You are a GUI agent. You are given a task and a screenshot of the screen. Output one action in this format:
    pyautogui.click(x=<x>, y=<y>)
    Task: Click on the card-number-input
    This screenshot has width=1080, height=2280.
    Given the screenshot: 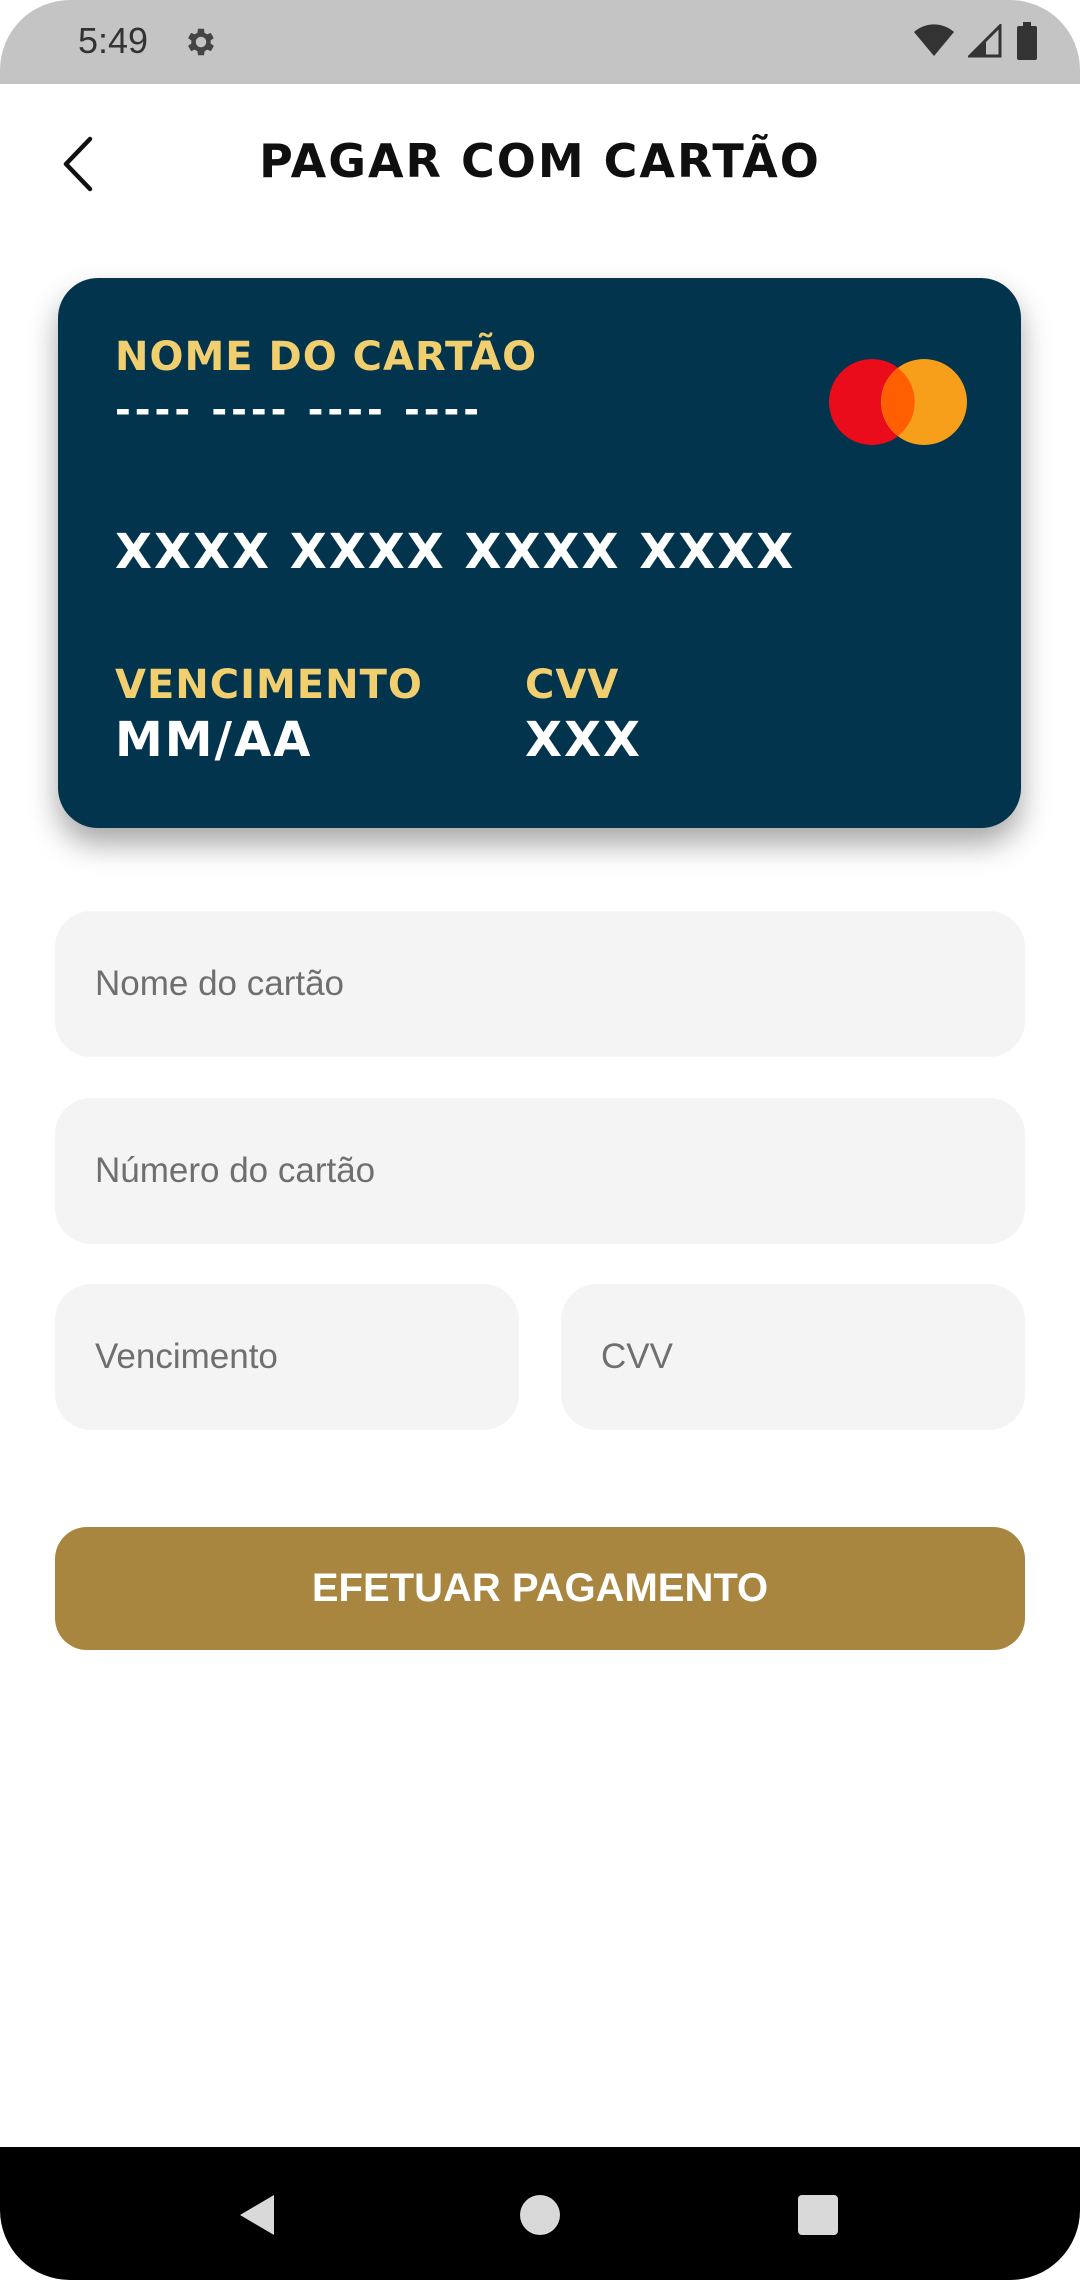 What is the action you would take?
    pyautogui.click(x=540, y=1171)
    